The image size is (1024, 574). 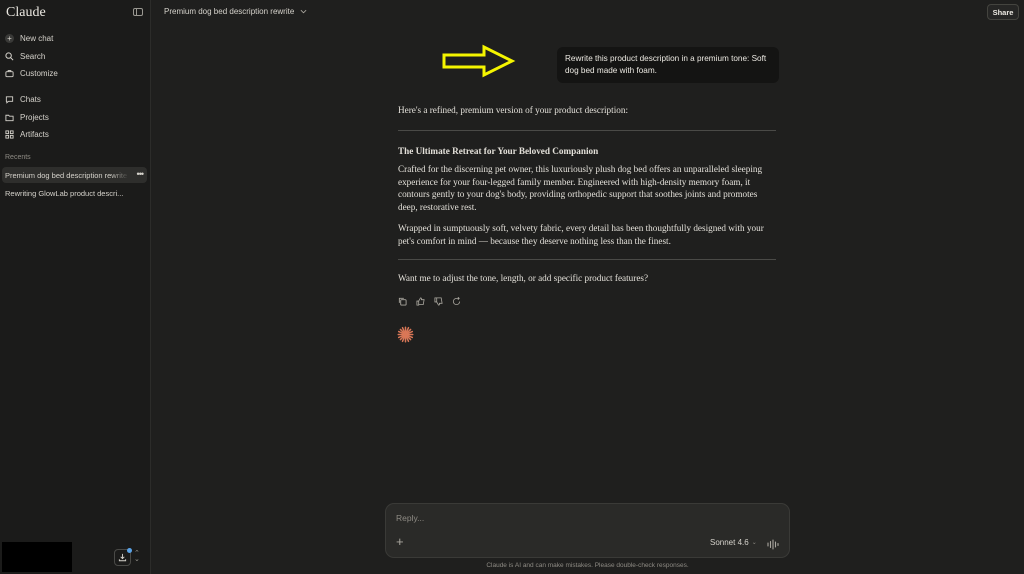 I want to click on thumbs-up-icon, so click(x=420, y=301).